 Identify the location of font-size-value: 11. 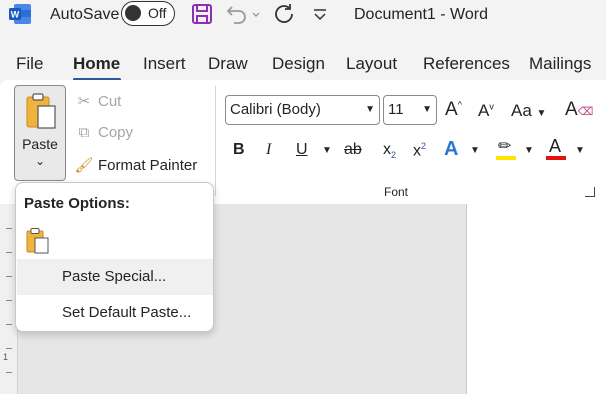
(396, 109).